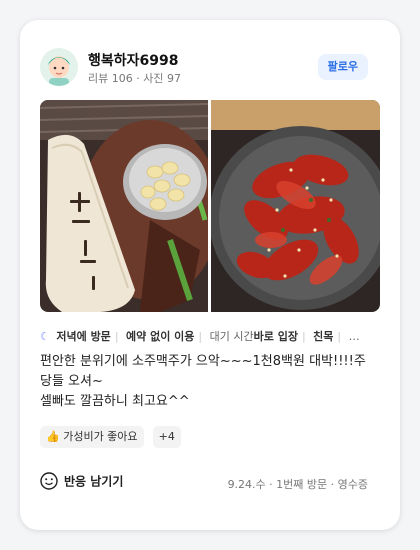  I want to click on react-button: 반응 남기기, so click(81, 481).